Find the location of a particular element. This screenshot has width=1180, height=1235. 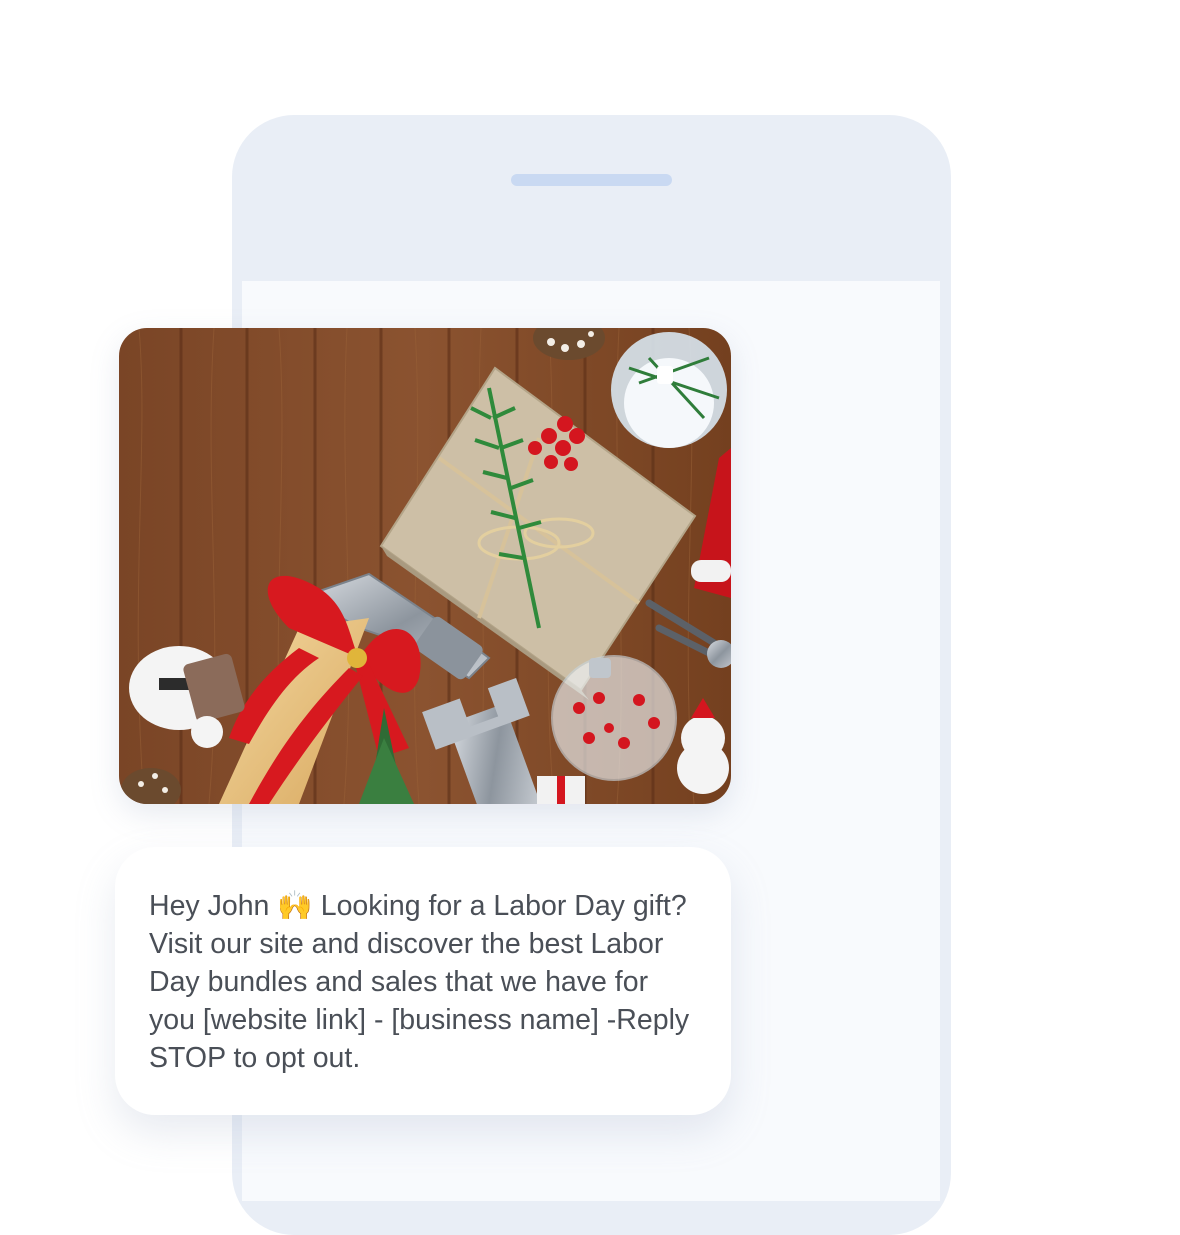

phone-speaker is located at coordinates (591, 180).